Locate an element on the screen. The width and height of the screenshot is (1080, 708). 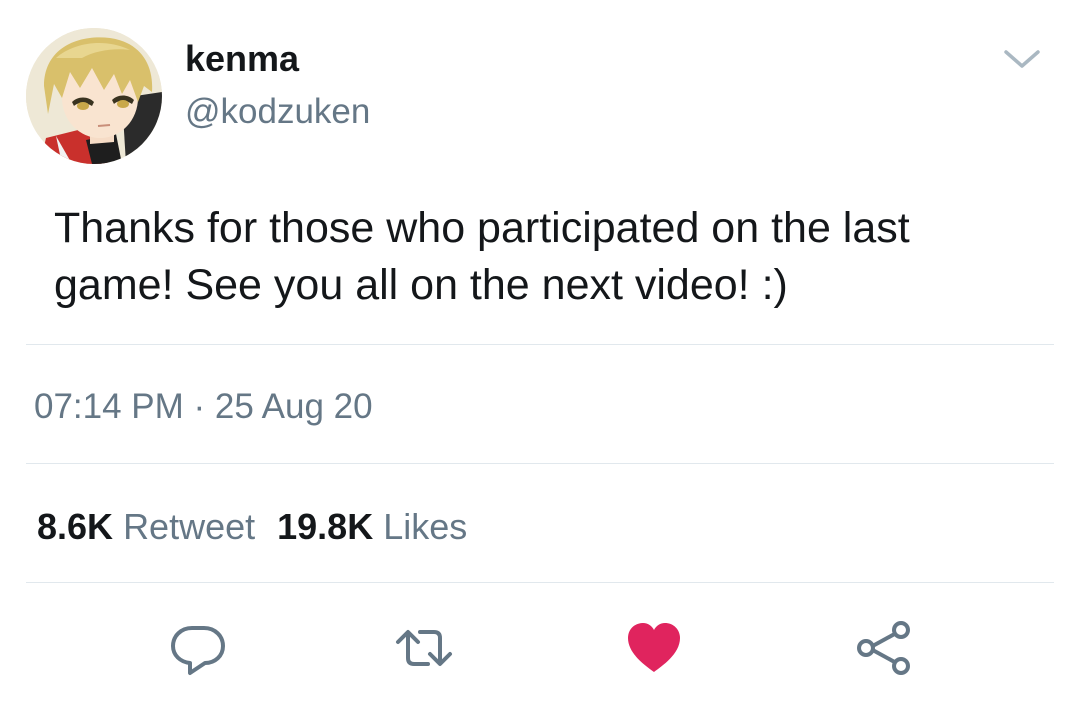
reply-icon is located at coordinates (198, 650).